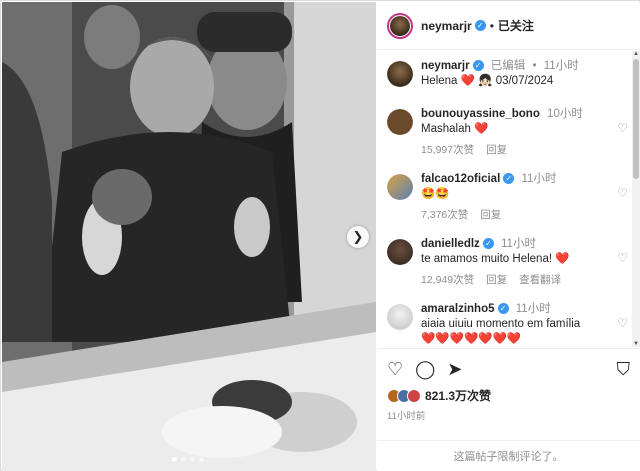 The width and height of the screenshot is (640, 471). Describe the element at coordinates (444, 215) in the screenshot. I see `comment-like-count: 7,376次赞` at that location.